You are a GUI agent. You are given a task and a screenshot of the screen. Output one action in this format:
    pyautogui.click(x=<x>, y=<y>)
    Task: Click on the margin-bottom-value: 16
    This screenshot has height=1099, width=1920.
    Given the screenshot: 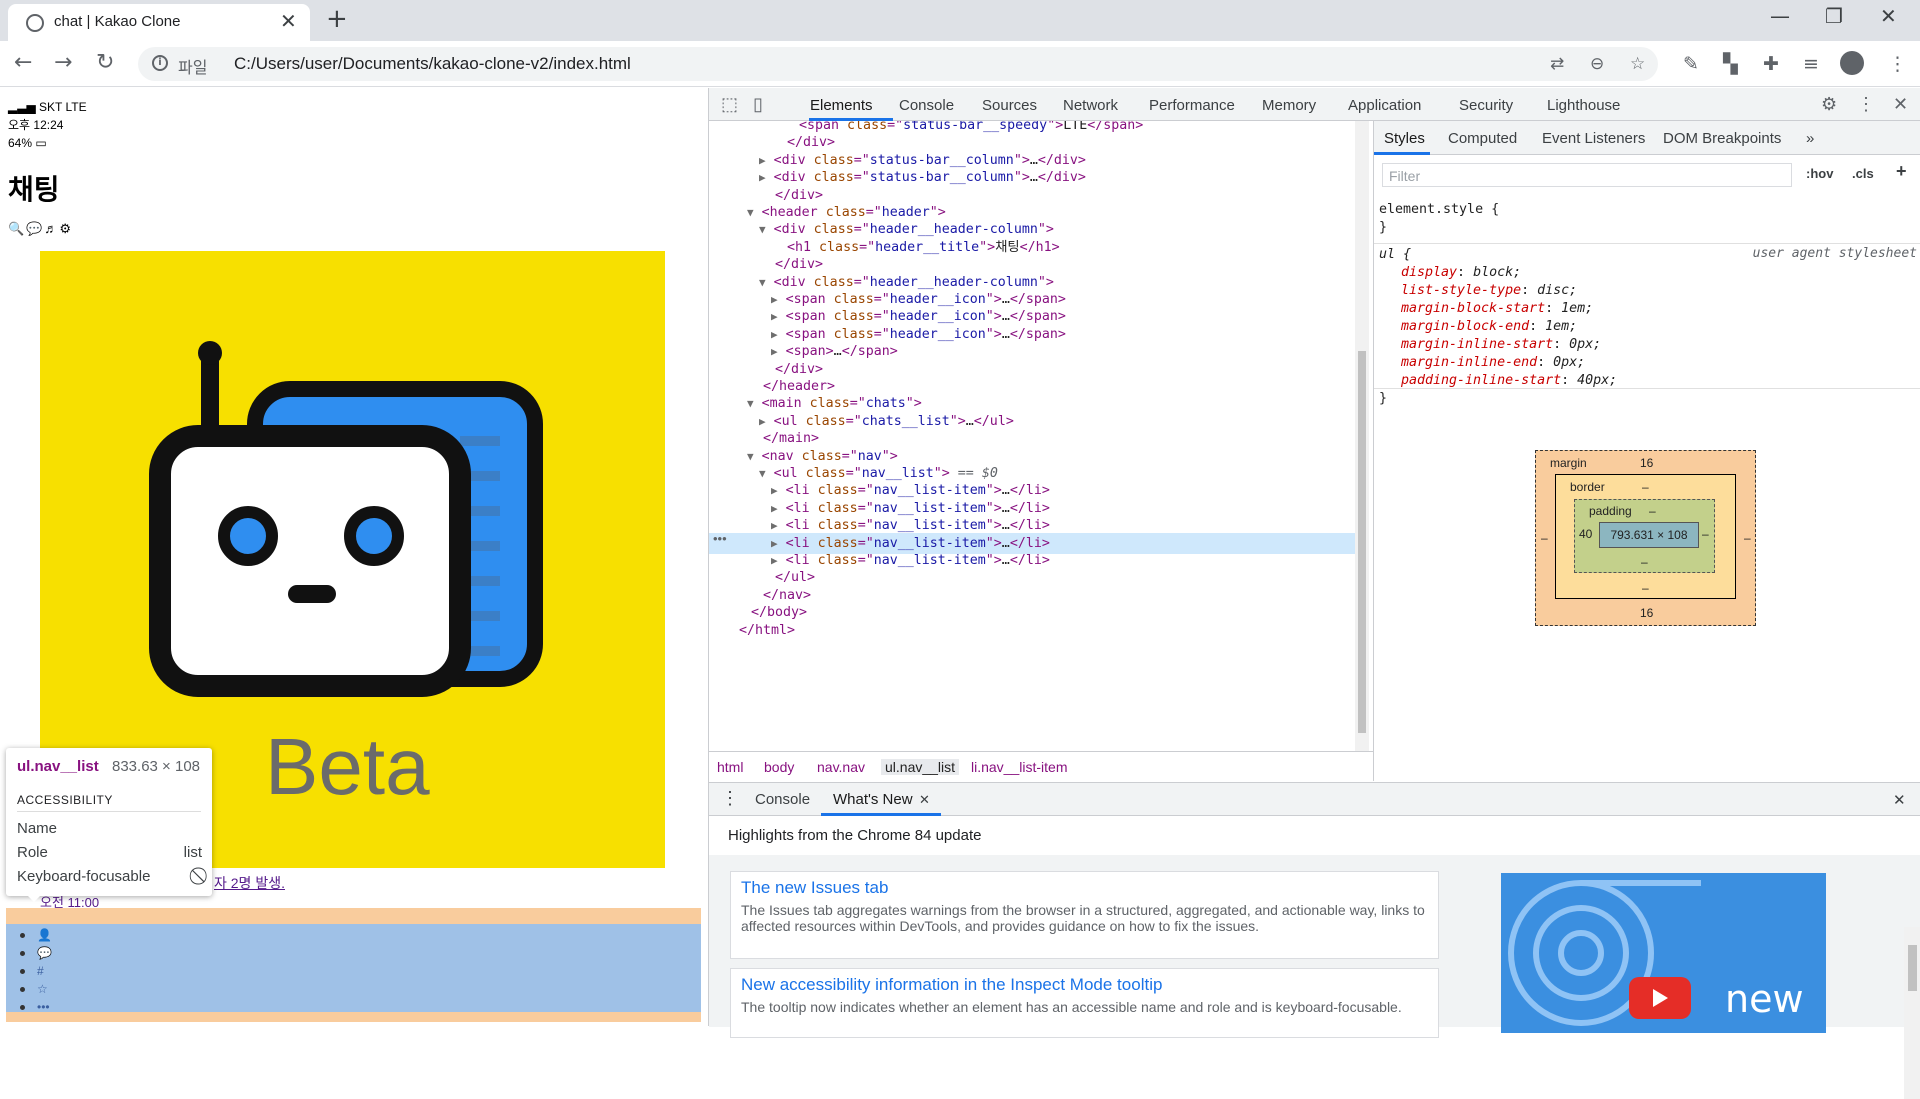 What is the action you would take?
    pyautogui.click(x=1646, y=613)
    